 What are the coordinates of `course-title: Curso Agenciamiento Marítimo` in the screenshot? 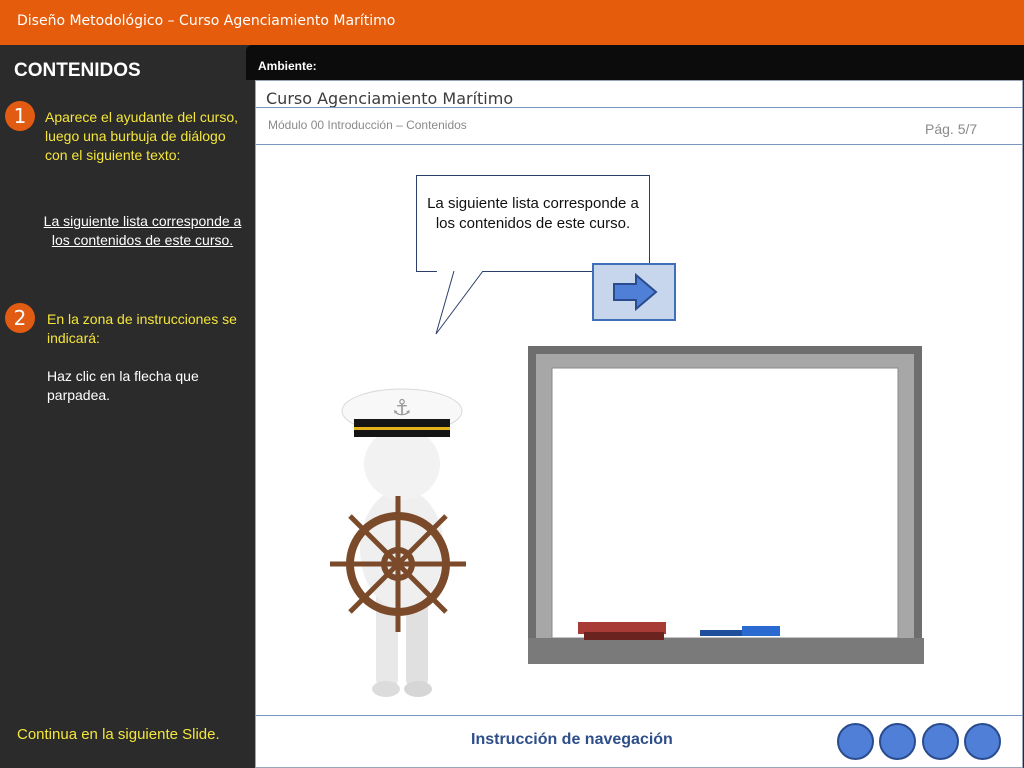 It's located at (390, 98).